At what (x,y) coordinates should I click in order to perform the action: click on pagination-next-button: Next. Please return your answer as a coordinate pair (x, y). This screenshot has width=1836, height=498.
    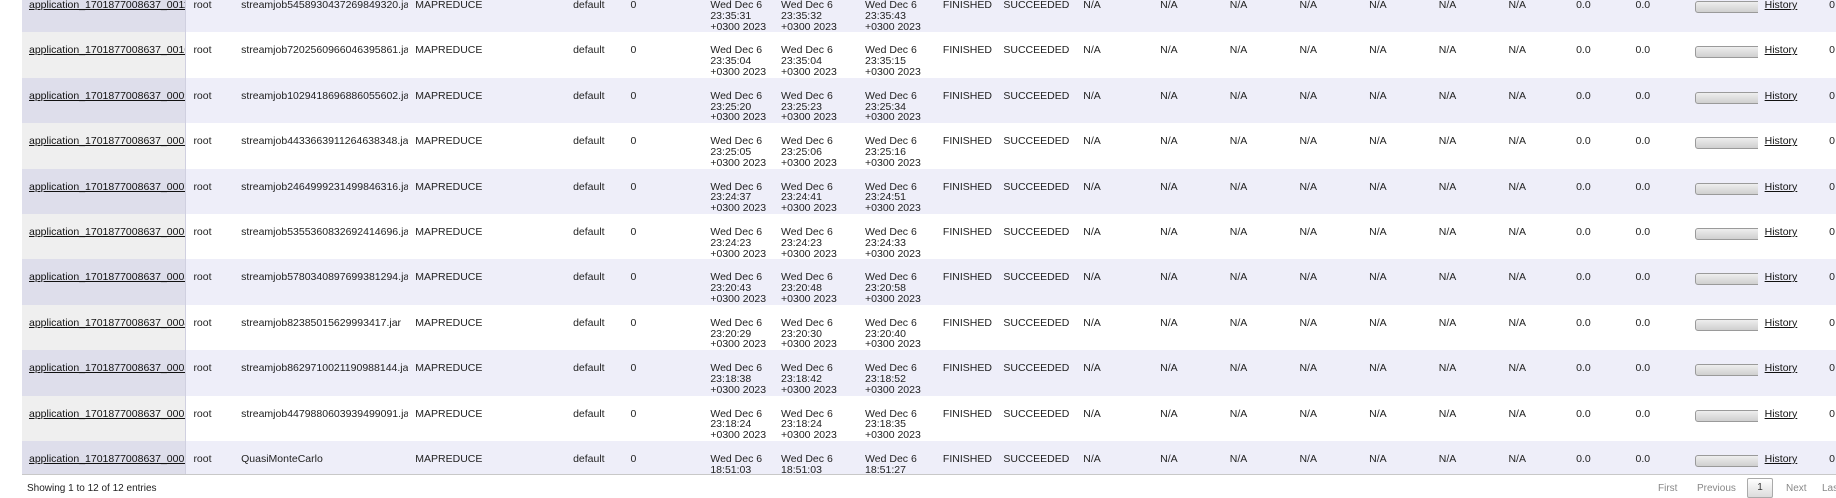
    Looking at the image, I should click on (1796, 488).